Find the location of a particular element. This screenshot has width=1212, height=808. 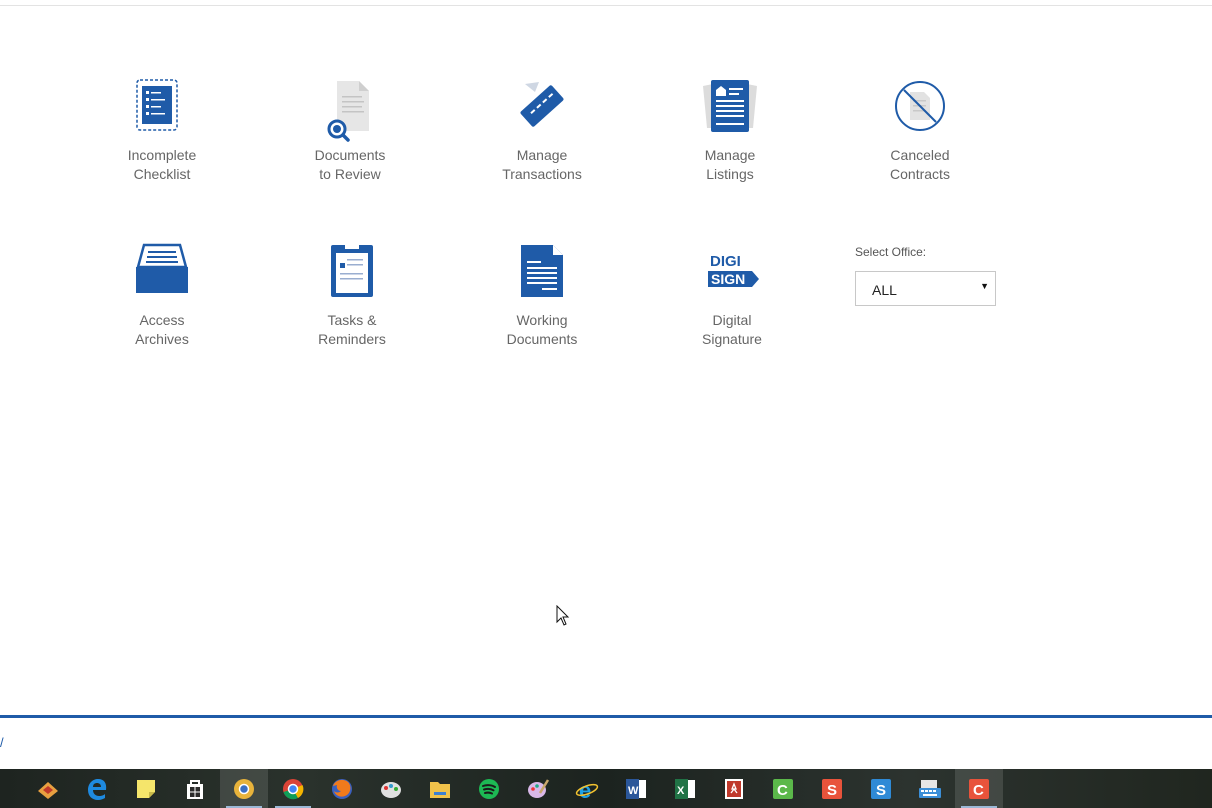

listing-icon is located at coordinates (730, 106).